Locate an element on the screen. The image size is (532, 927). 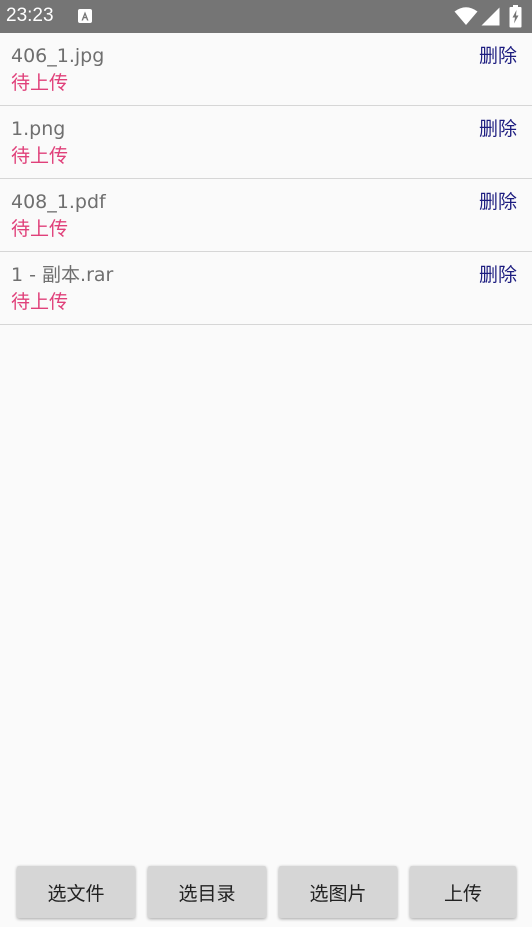
status-bar: 23:23 is located at coordinates (266, 16).